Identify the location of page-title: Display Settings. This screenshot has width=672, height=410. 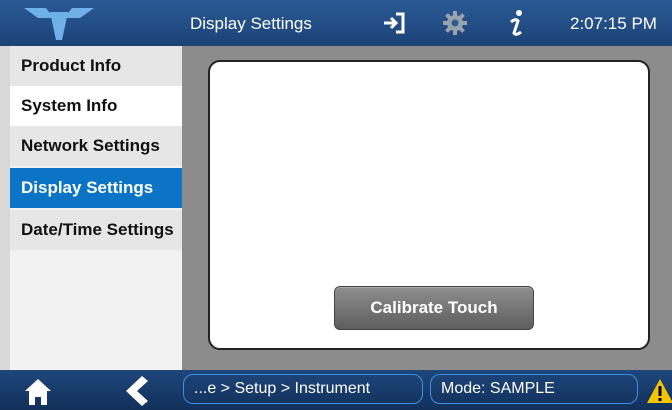
(251, 23).